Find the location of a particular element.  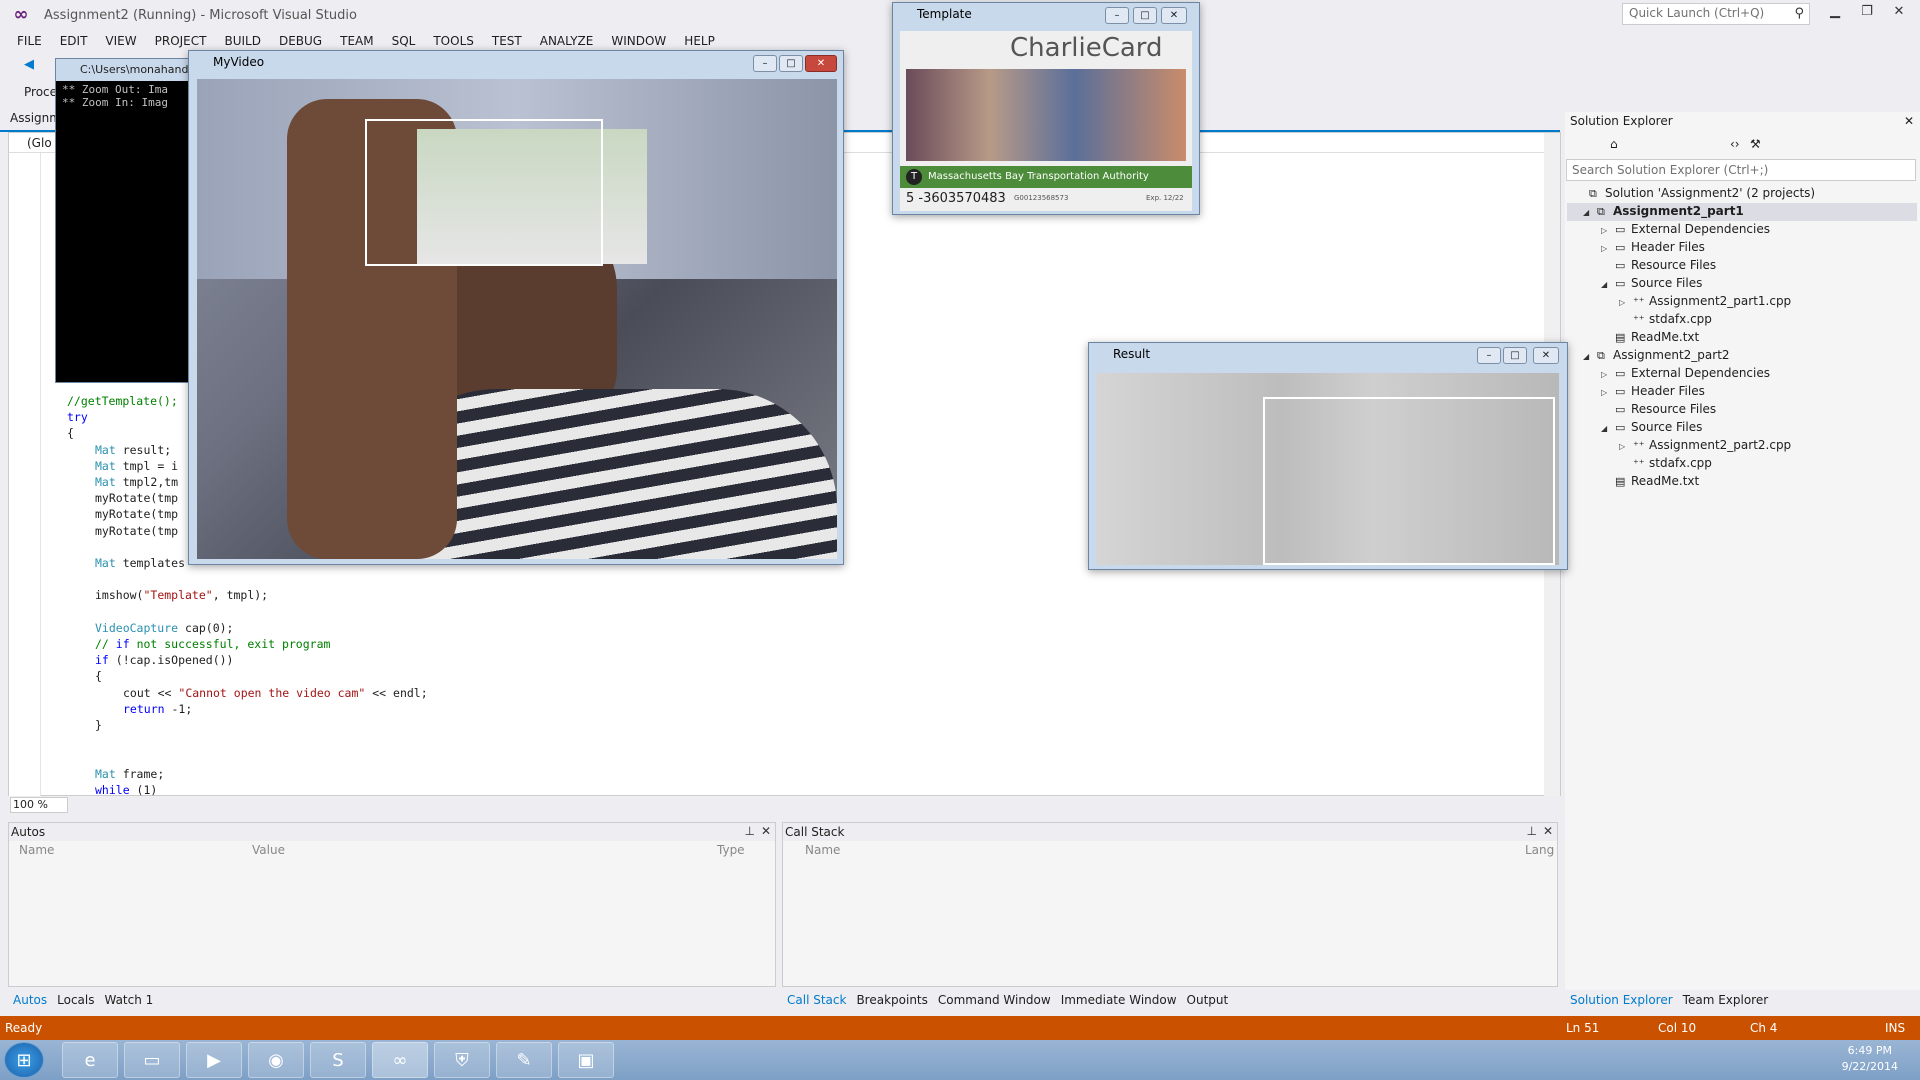

menu-item-analyze: ANALYZE is located at coordinates (567, 41).